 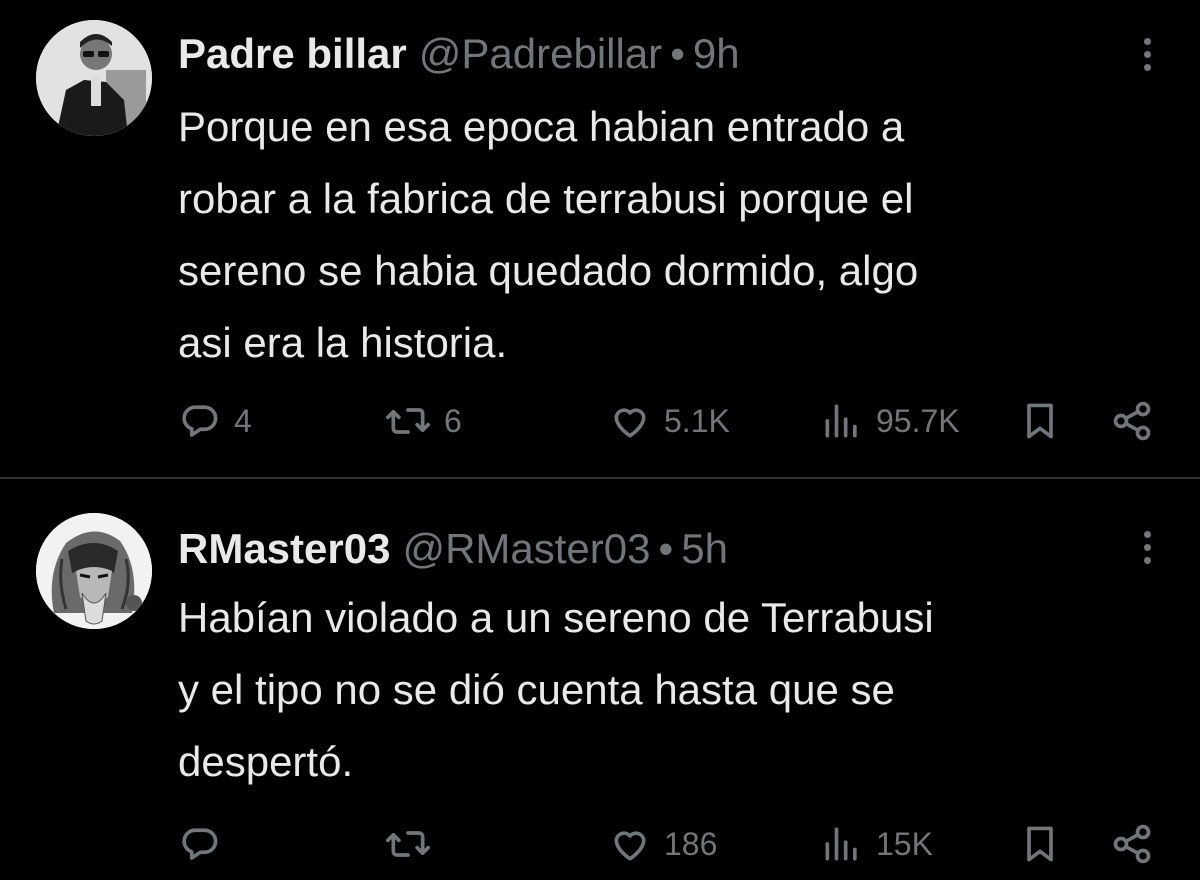 I want to click on retweet-button: 6, so click(x=423, y=421).